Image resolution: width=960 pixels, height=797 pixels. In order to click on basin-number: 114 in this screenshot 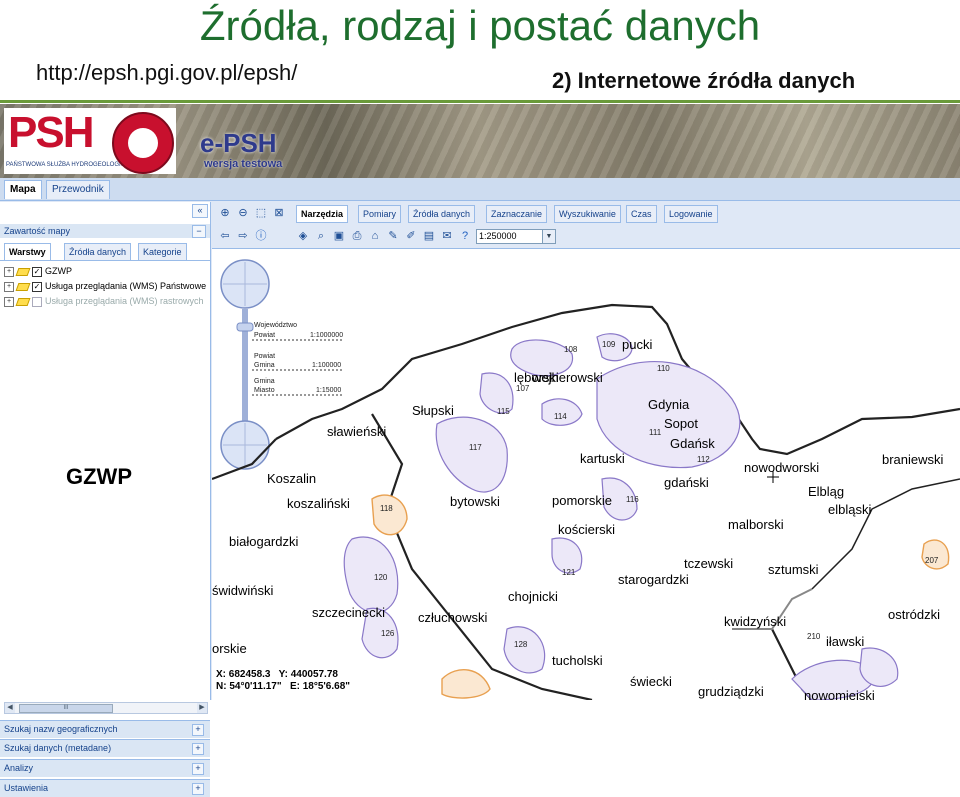, I will do `click(560, 416)`.